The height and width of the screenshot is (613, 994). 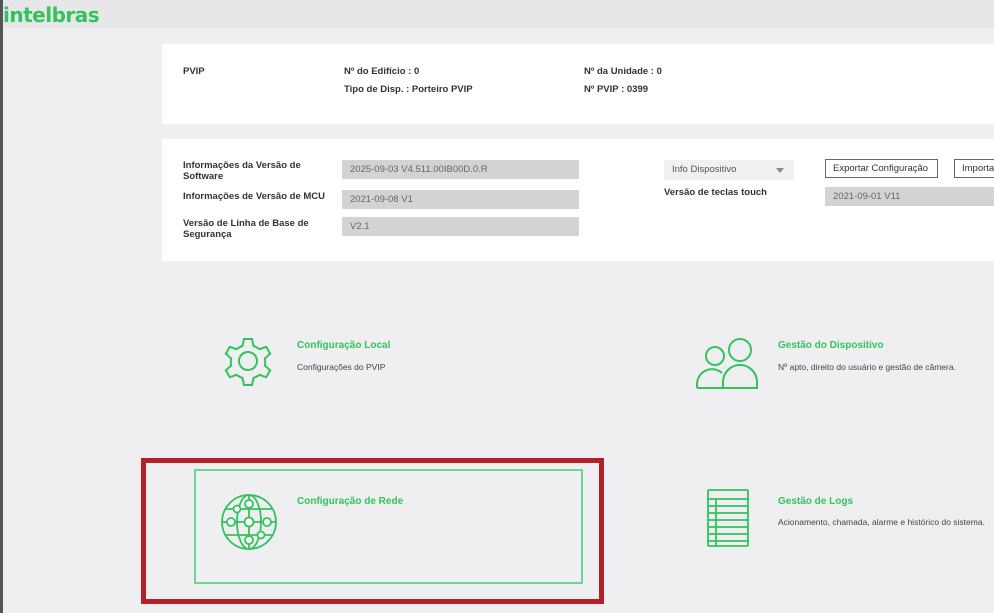 I want to click on tile-local-config-desc: Configurações do PVIP, so click(x=341, y=367).